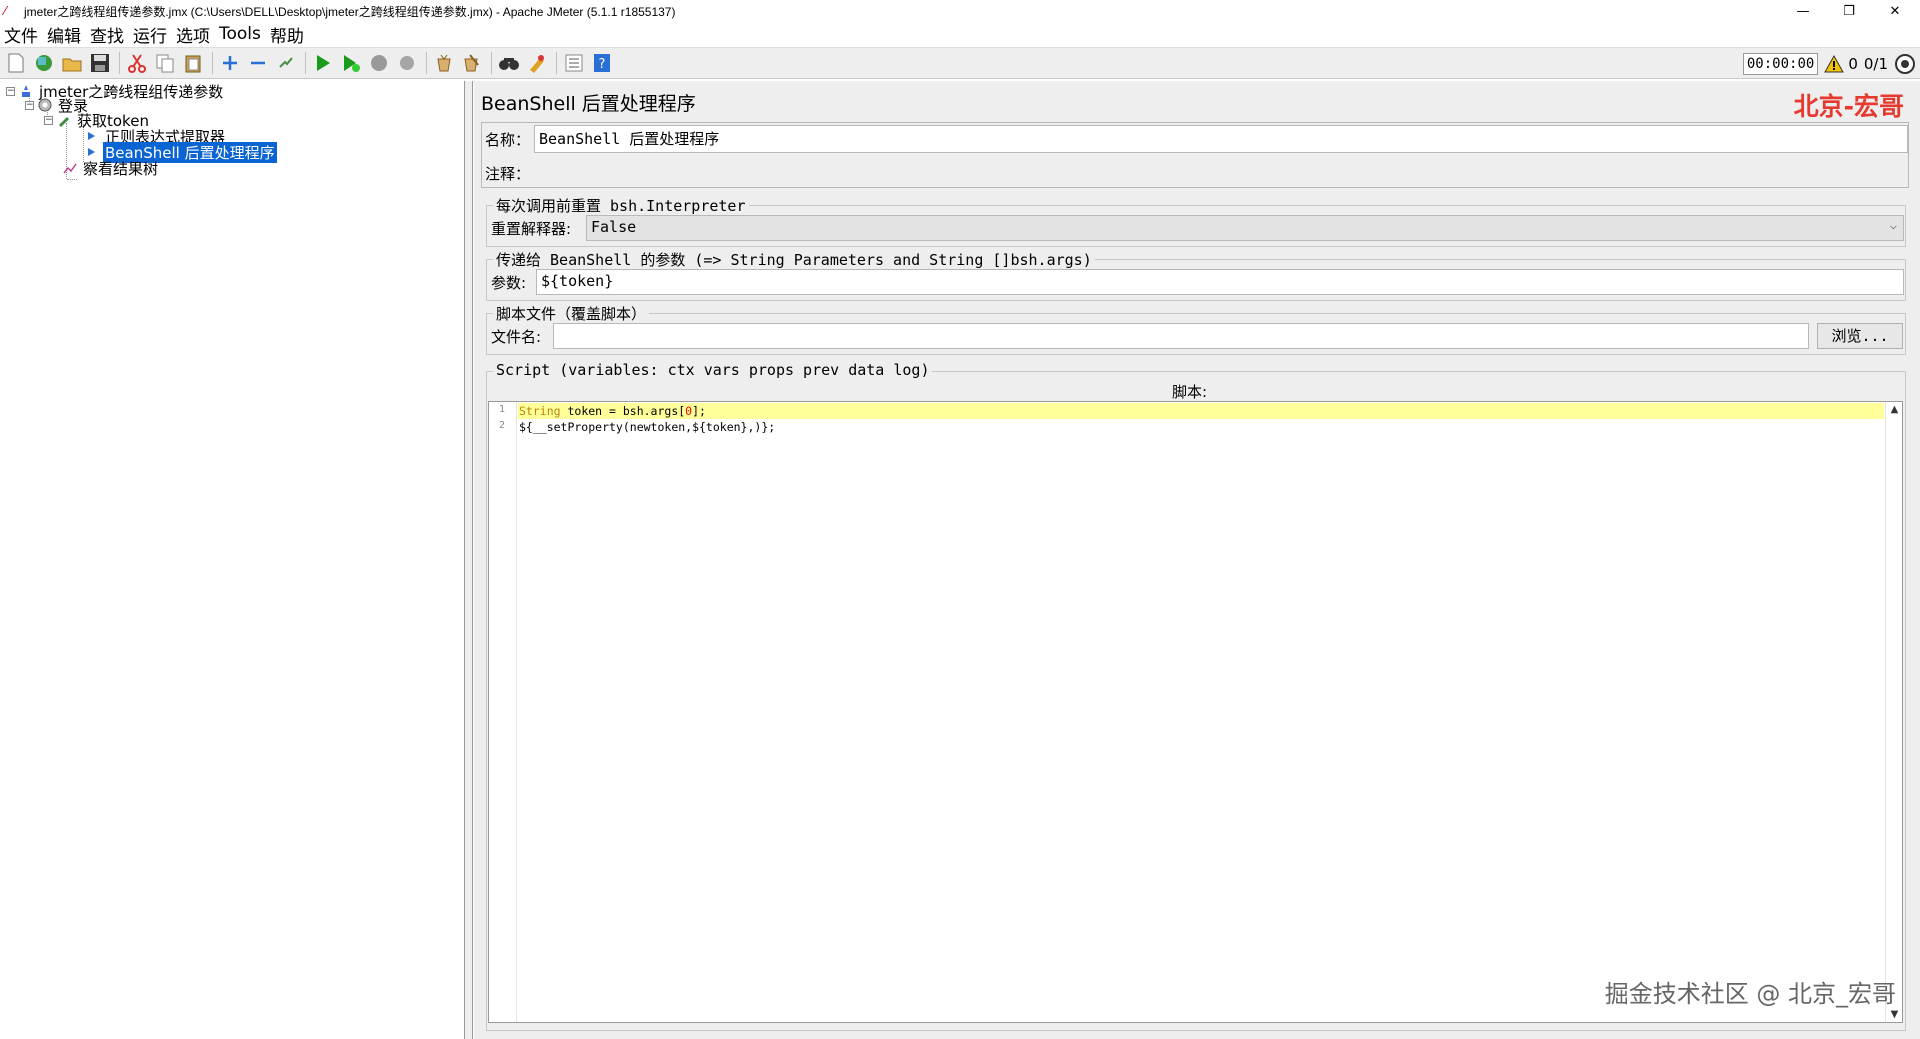 Image resolution: width=1920 pixels, height=1039 pixels. What do you see at coordinates (1803, 11) in the screenshot?
I see `minimize-button: —` at bounding box center [1803, 11].